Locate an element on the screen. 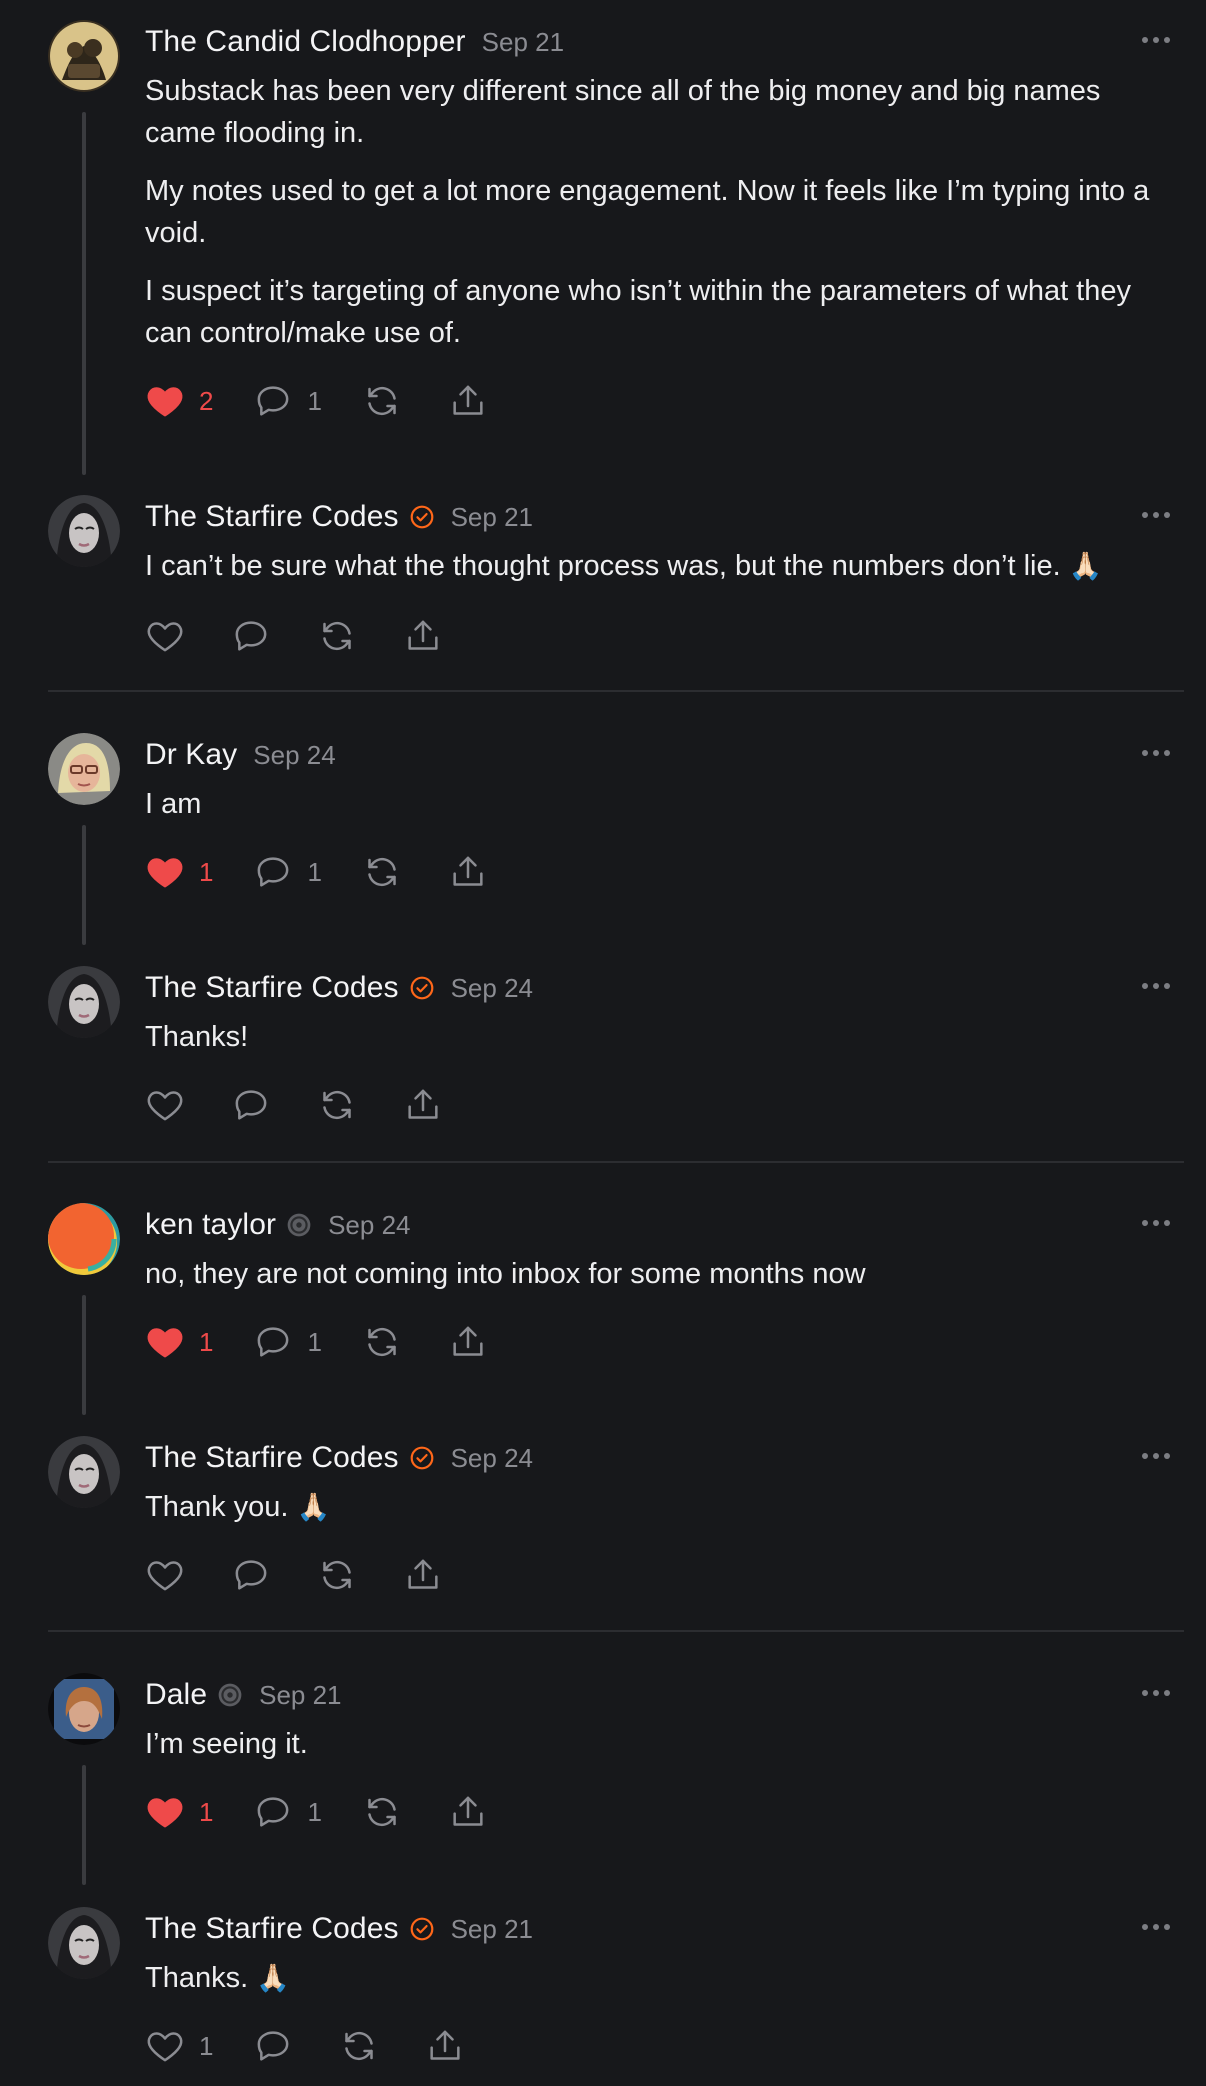  note-actions: 11 is located at coordinates (316, 1812).